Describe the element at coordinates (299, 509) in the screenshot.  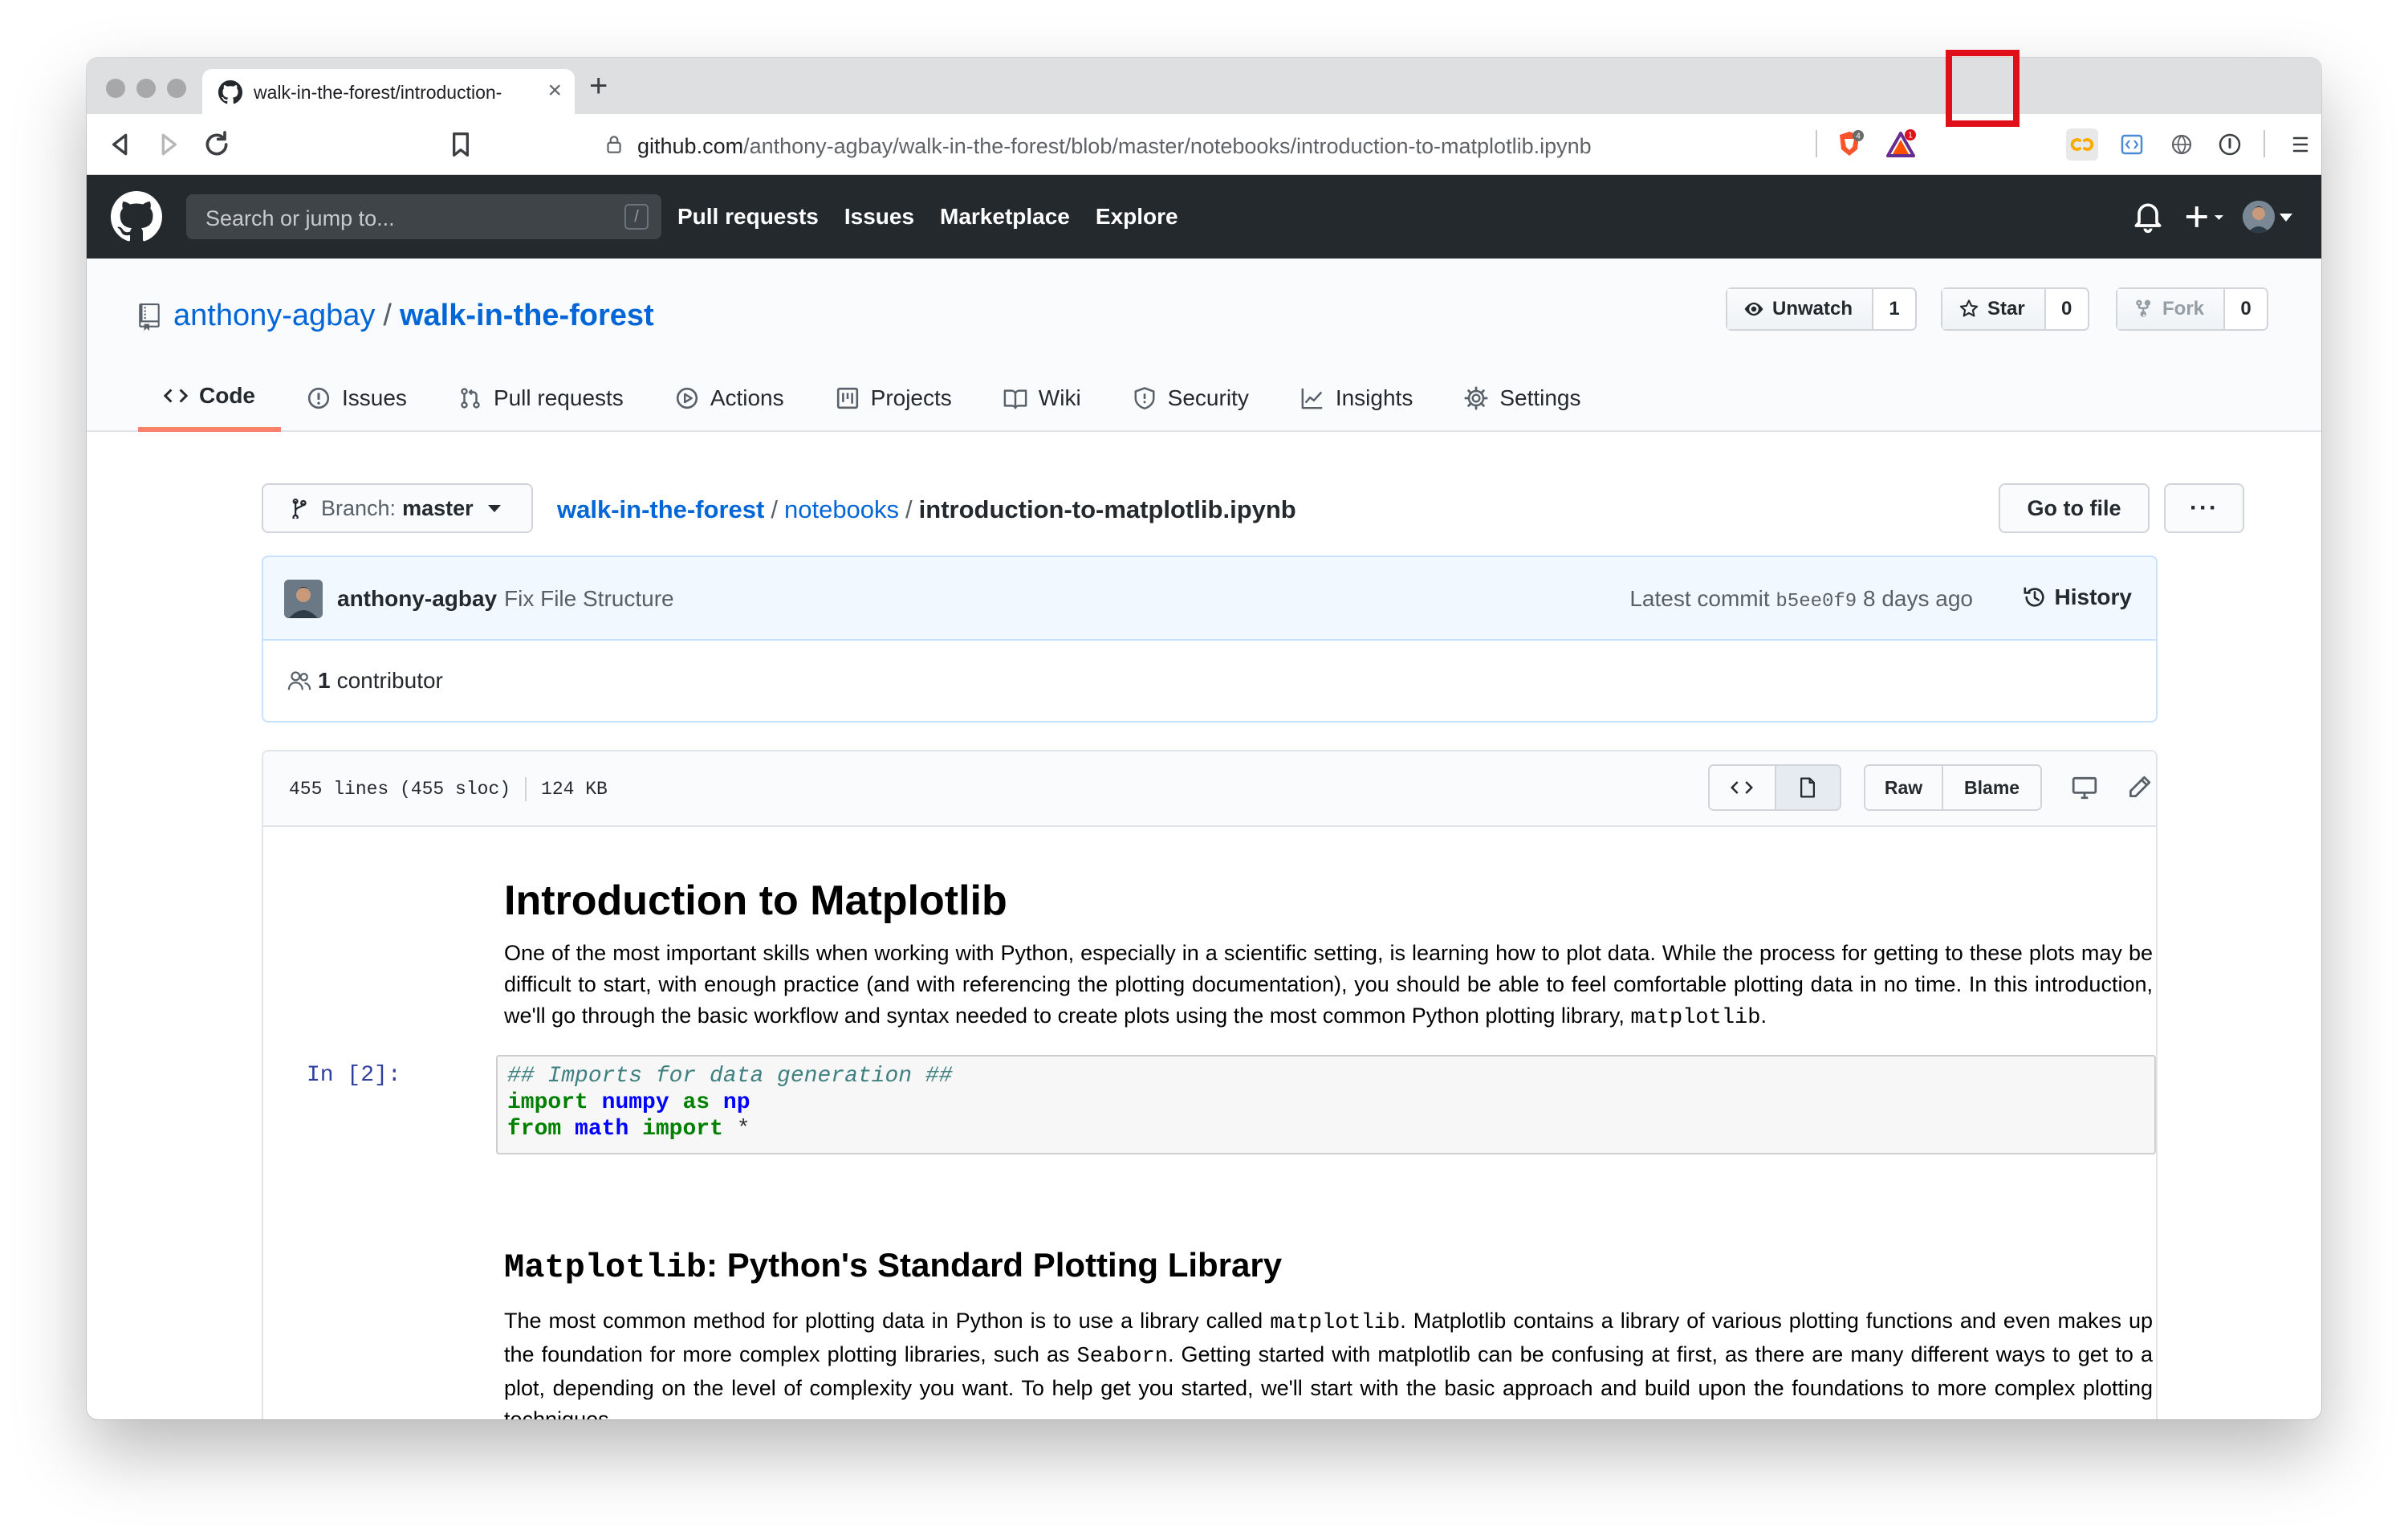
I see `branch-icon` at that location.